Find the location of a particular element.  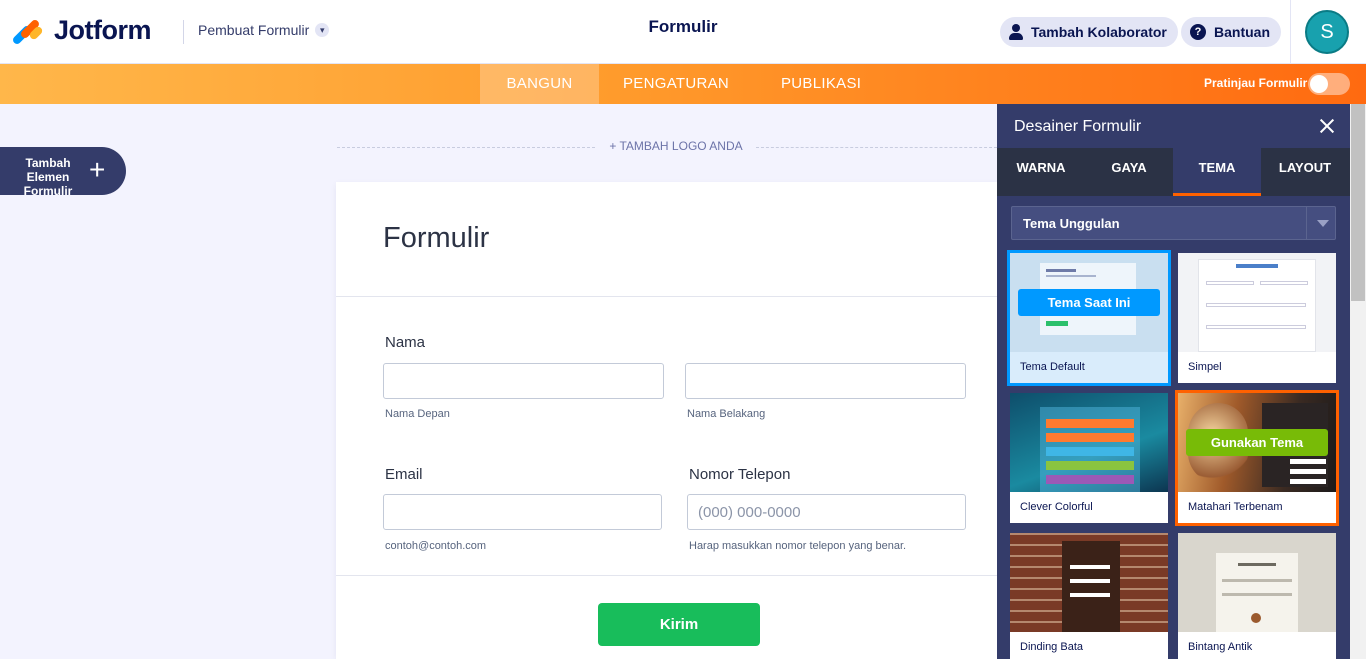

tab-warna: WARNA is located at coordinates (1041, 172).